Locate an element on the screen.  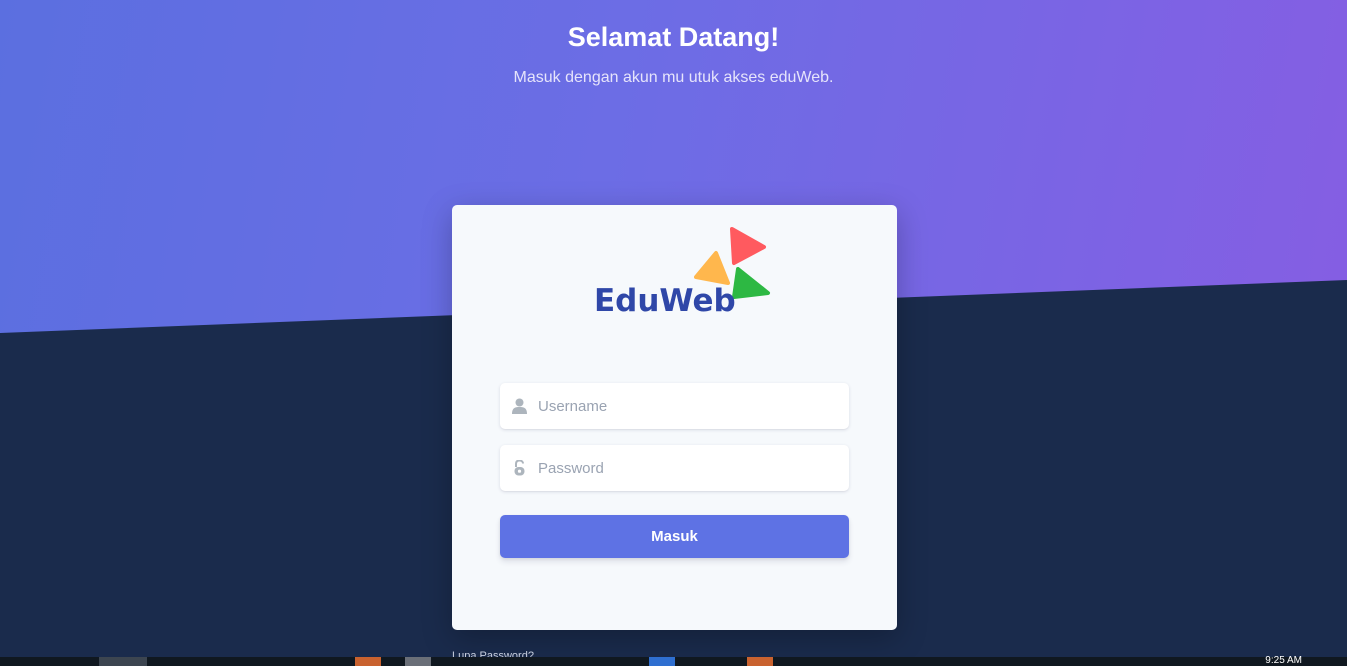
os-taskbar: 9:25 AM is located at coordinates (673, 660).